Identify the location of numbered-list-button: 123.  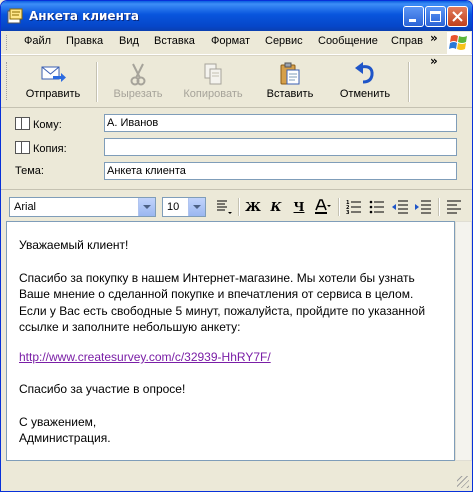
(354, 207).